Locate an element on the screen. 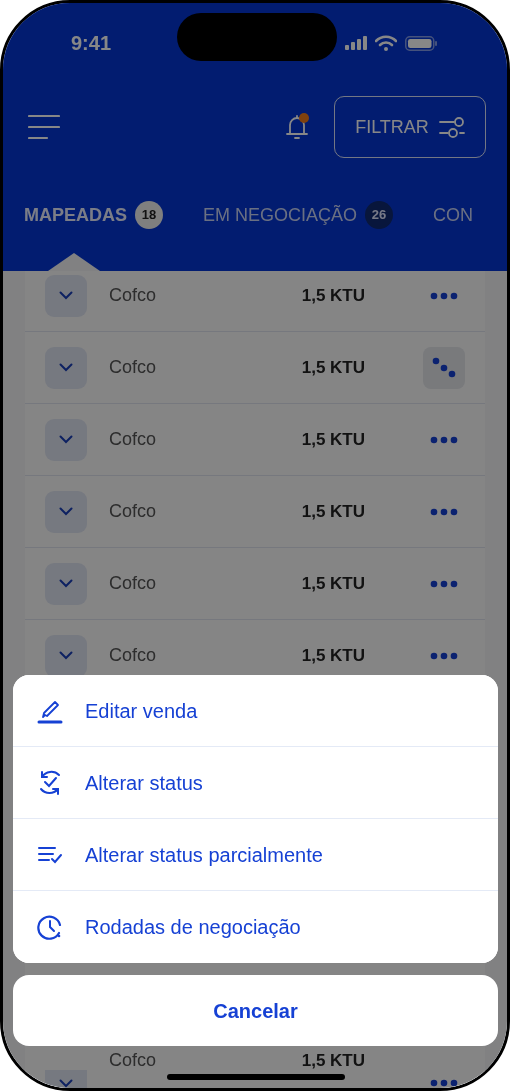  status-time: 9:41 is located at coordinates (91, 43).